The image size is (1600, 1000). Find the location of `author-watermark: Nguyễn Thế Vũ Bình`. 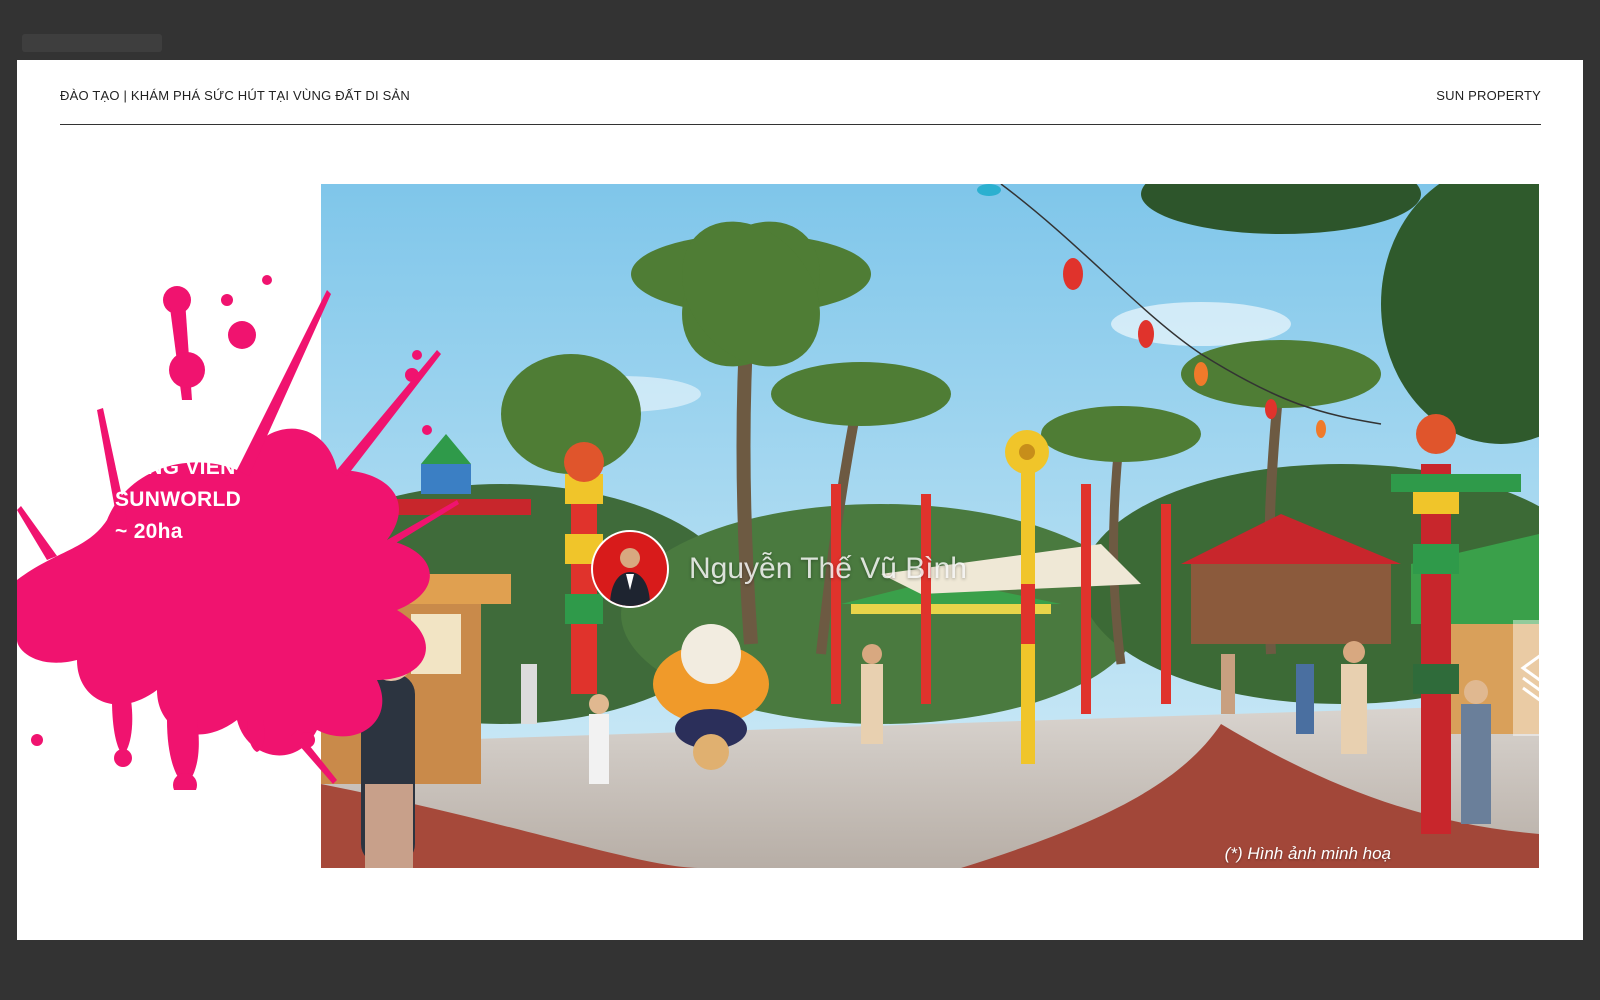

author-watermark: Nguyễn Thế Vũ Bình is located at coordinates (779, 569).